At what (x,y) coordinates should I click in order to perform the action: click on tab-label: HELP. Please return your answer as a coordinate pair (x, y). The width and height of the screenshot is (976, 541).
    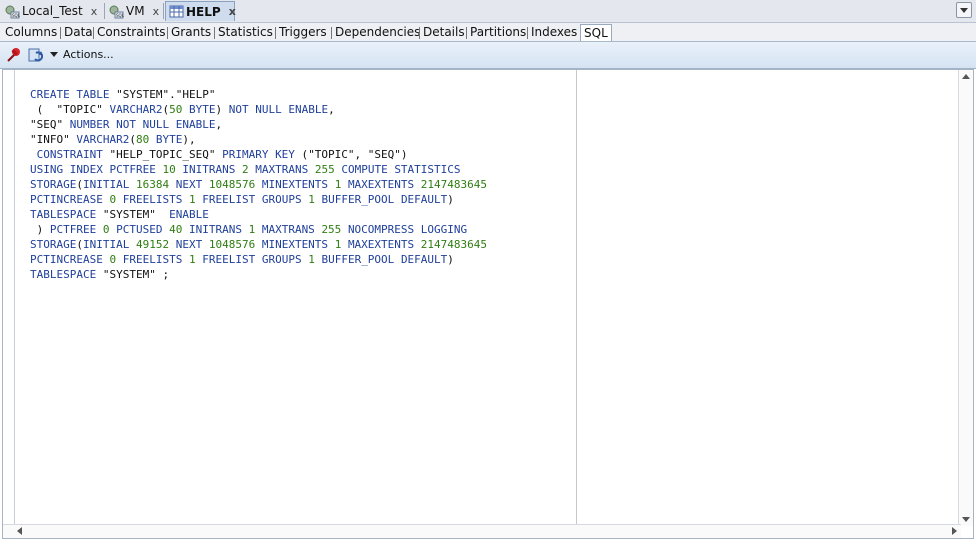
    Looking at the image, I should click on (203, 11).